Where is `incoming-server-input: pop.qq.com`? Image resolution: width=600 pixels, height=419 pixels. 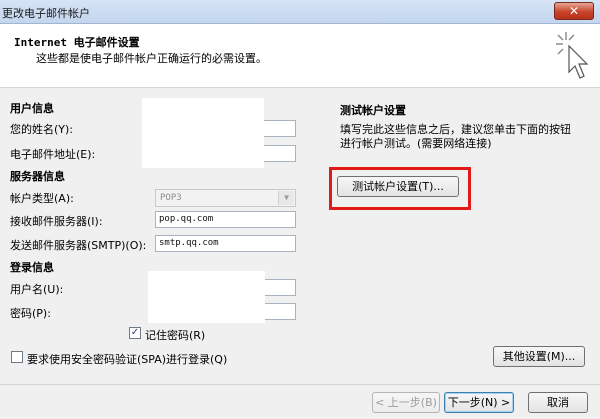
incoming-server-input: pop.qq.com is located at coordinates (225, 219).